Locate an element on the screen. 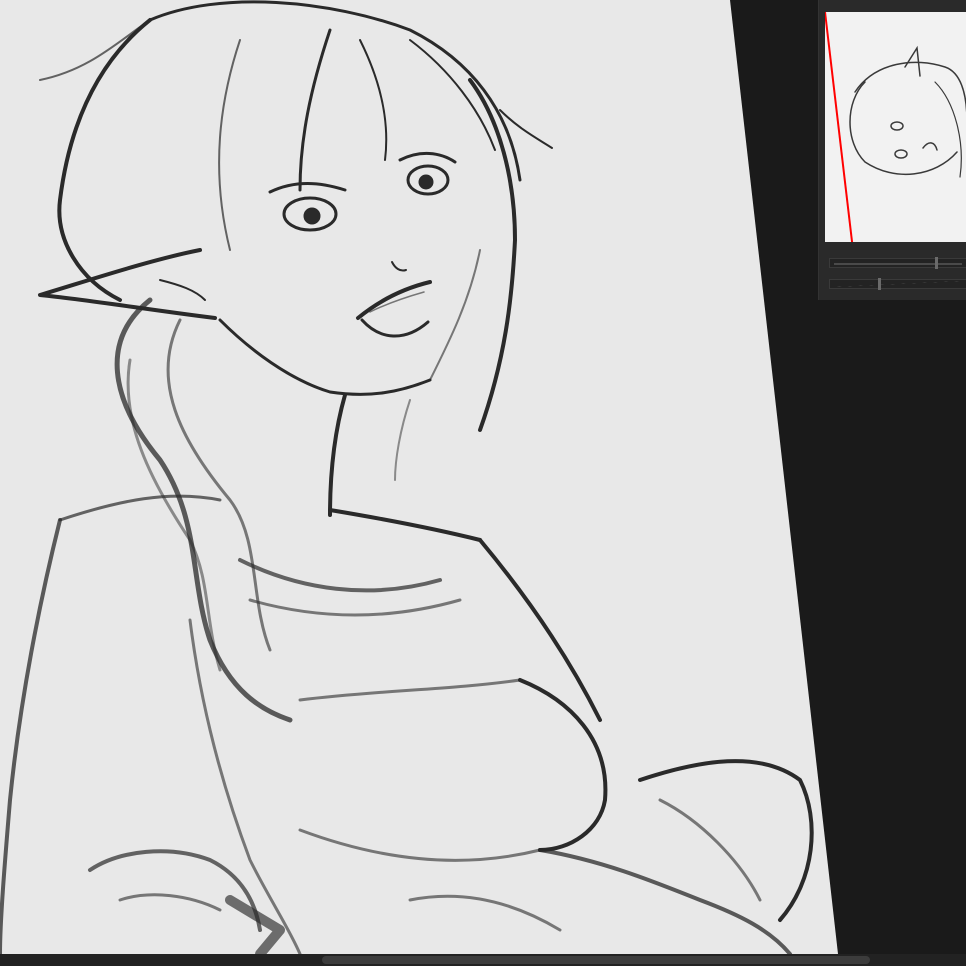  left-pupil is located at coordinates (312, 216).